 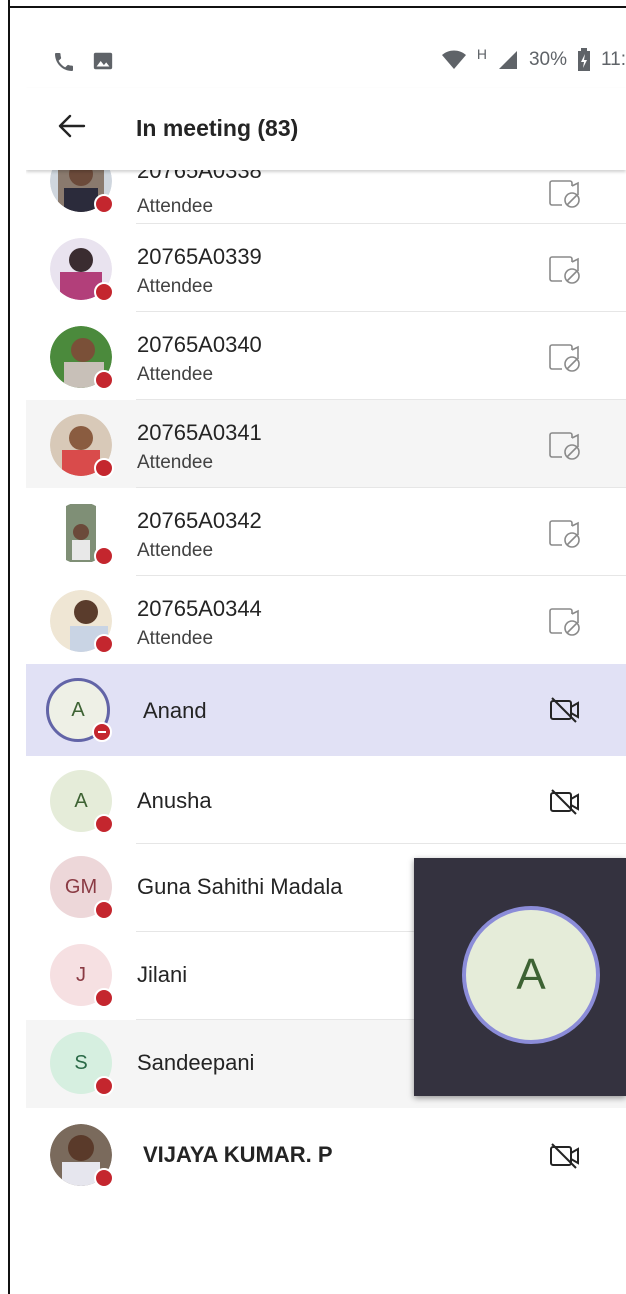 I want to click on participant-name: Anand, so click(x=175, y=710).